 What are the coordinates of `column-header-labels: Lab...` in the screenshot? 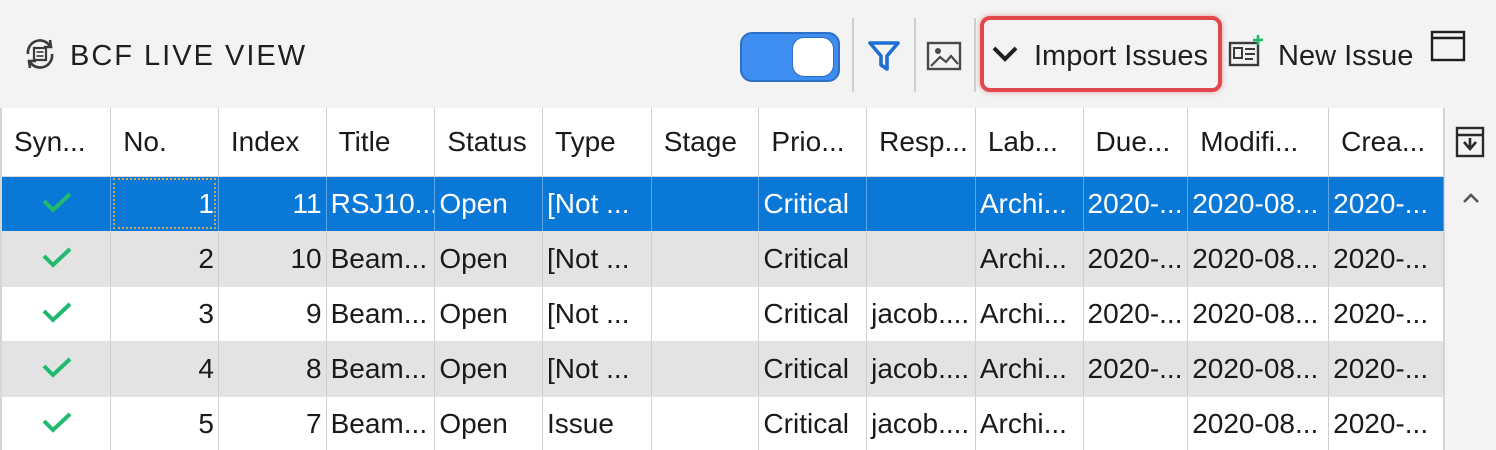 It's located at (1029, 142).